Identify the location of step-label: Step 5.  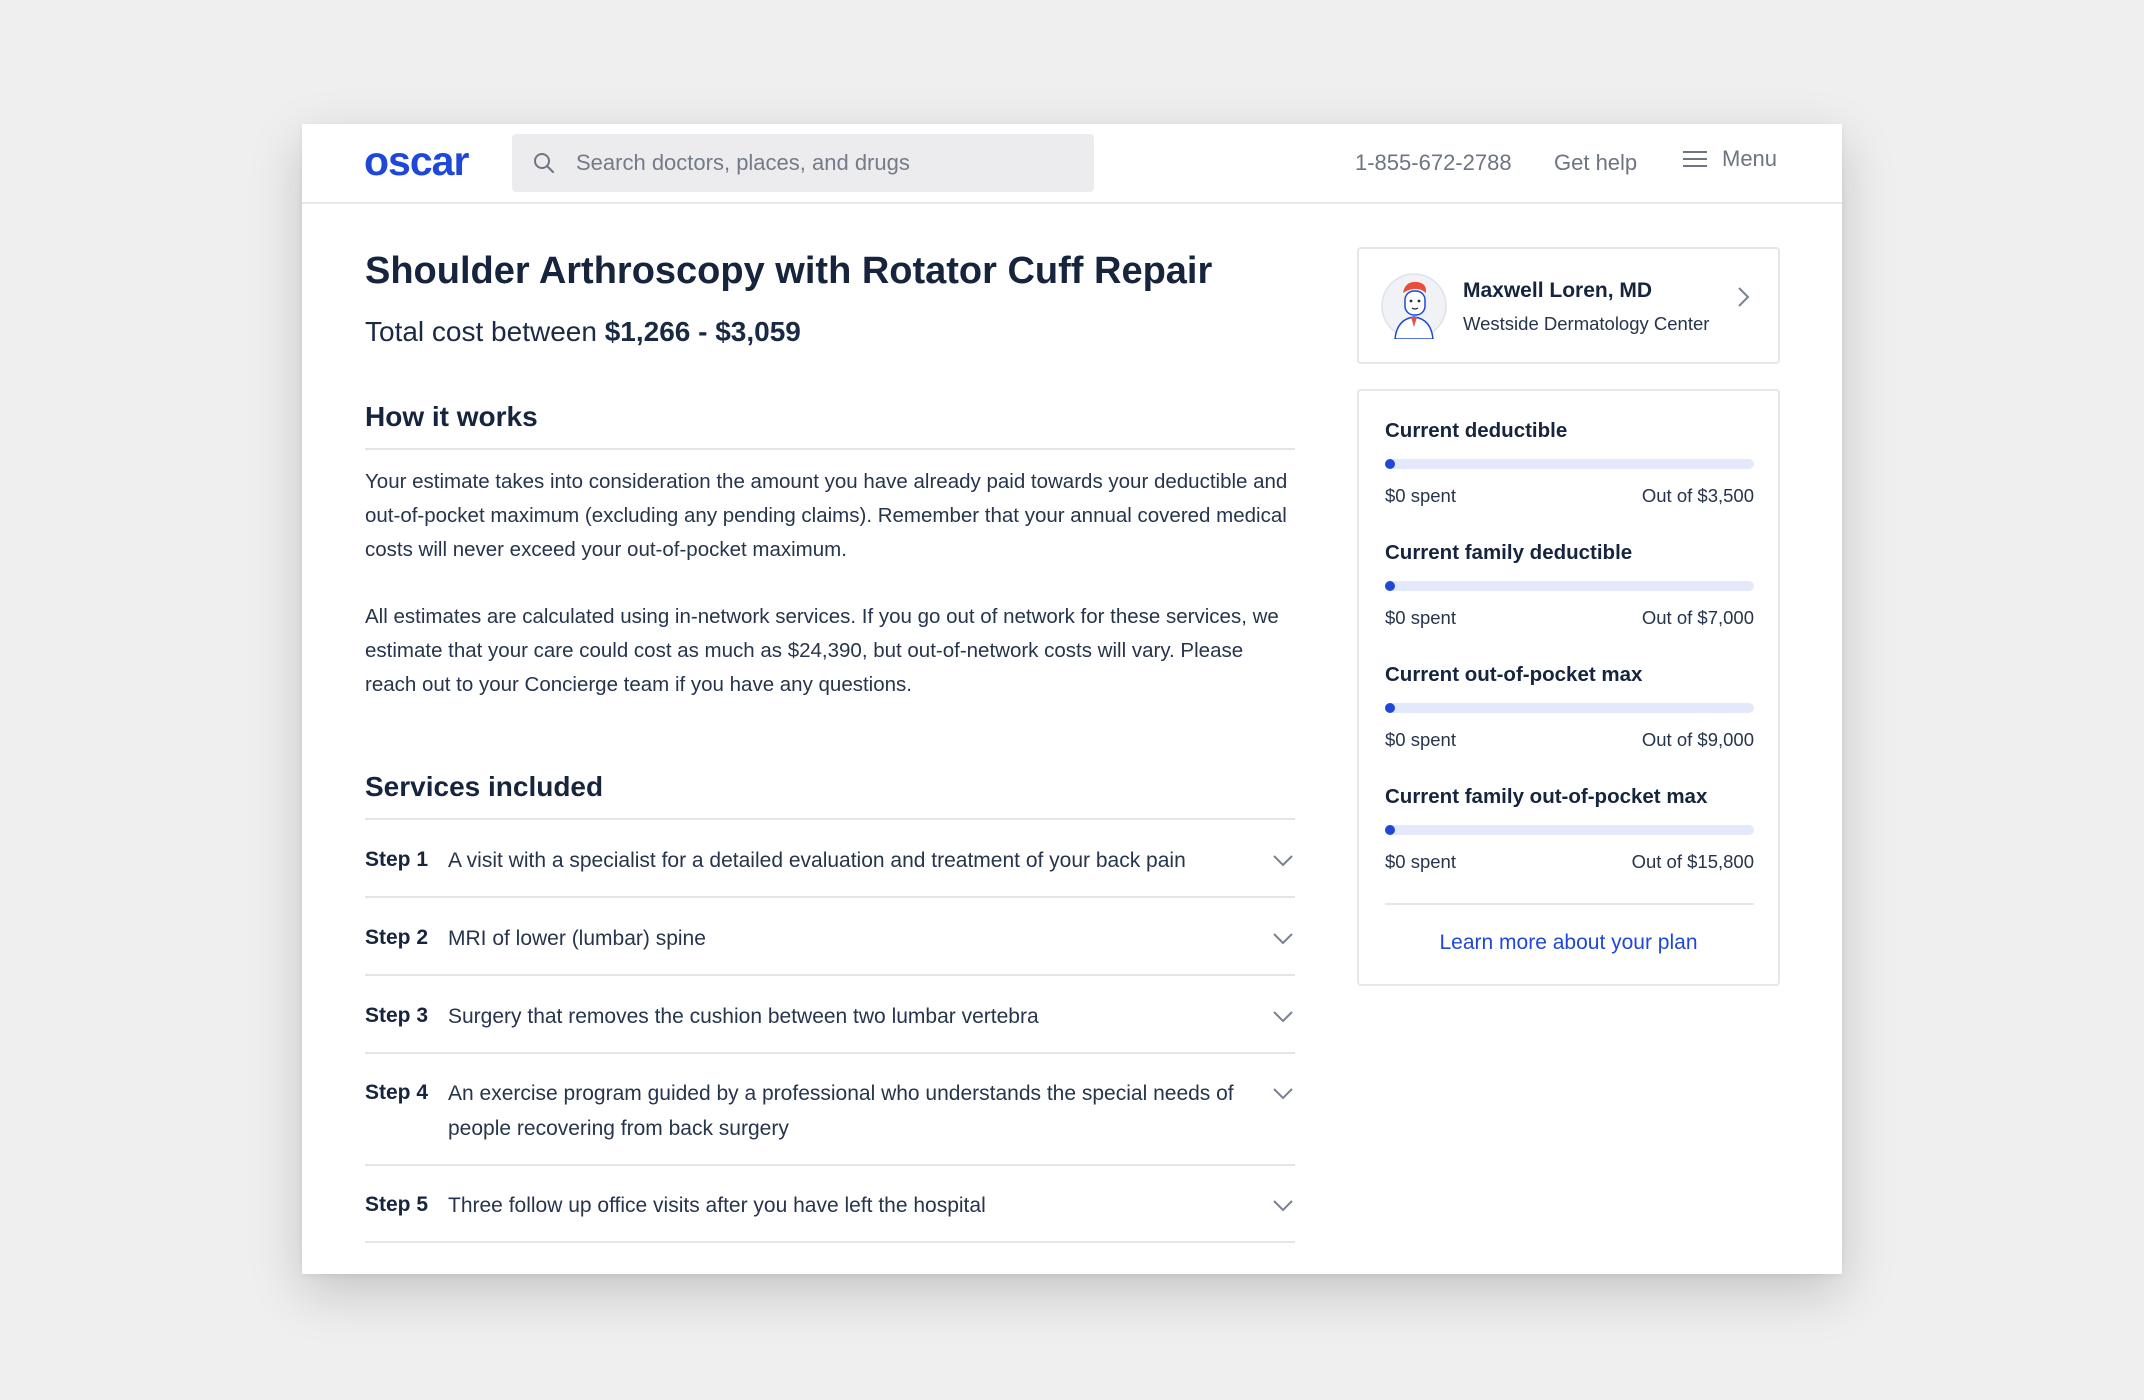
(397, 1204).